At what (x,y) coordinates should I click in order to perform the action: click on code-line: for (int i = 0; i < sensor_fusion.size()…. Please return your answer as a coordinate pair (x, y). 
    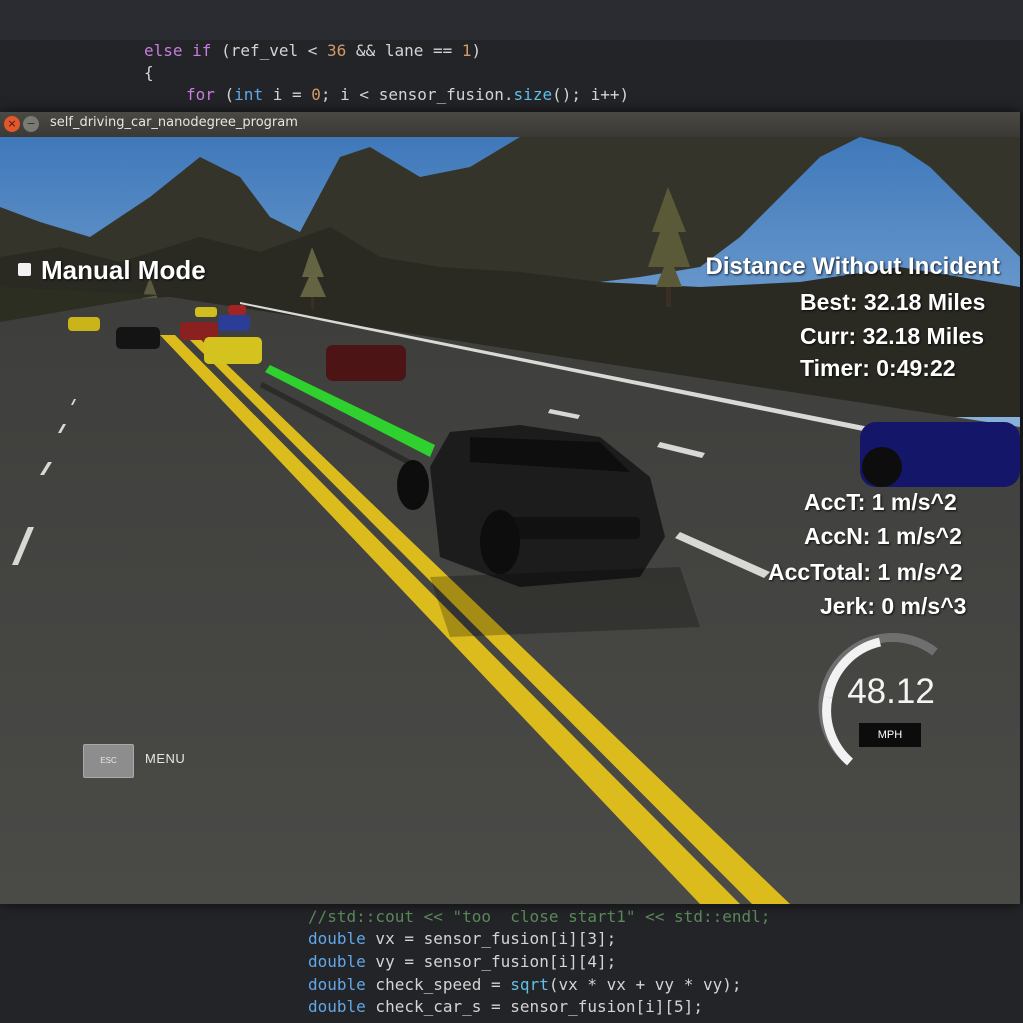
    Looking at the image, I should click on (408, 94).